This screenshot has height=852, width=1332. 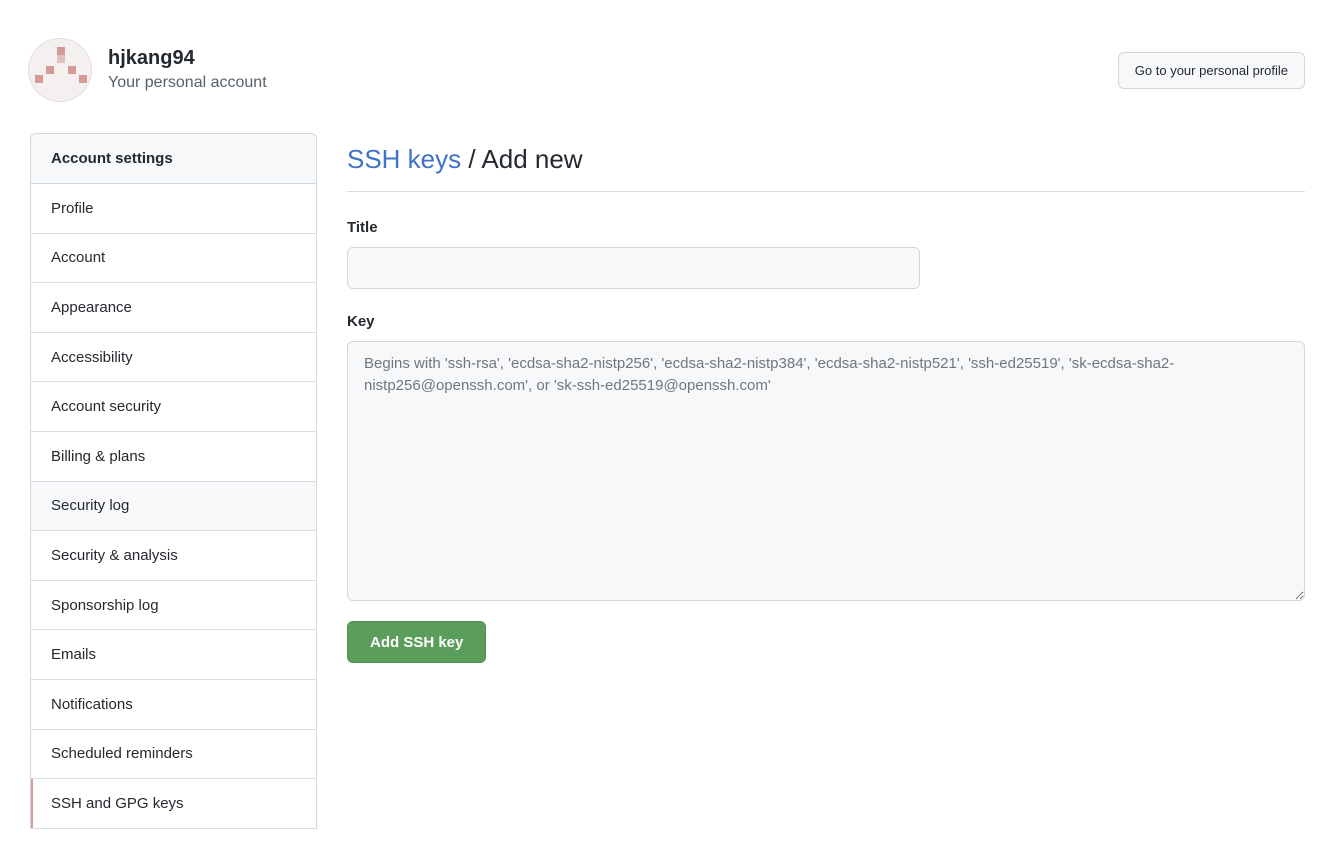 What do you see at coordinates (173, 705) in the screenshot?
I see `sidebar-item-notifications: Notifications` at bounding box center [173, 705].